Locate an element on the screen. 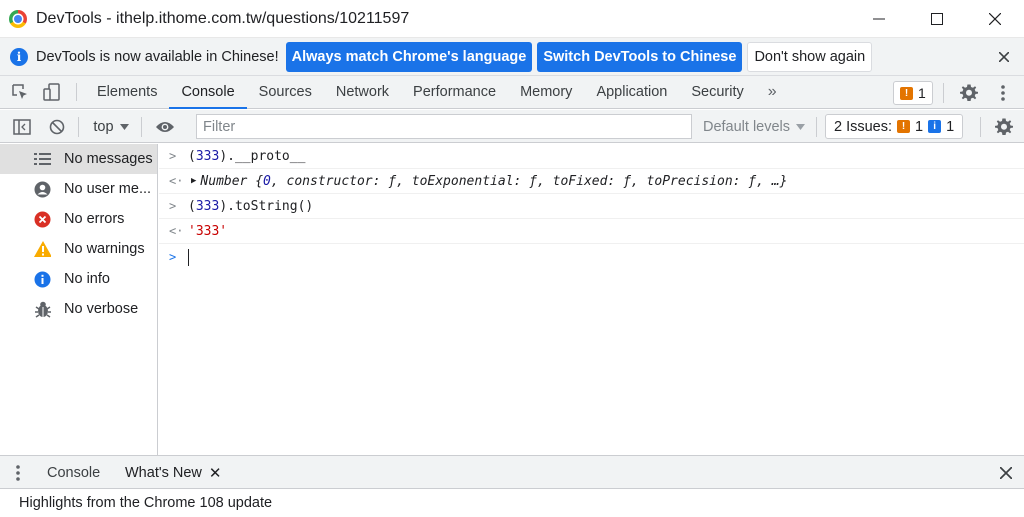  expand-triangle-icon: ▶ is located at coordinates (193, 181).